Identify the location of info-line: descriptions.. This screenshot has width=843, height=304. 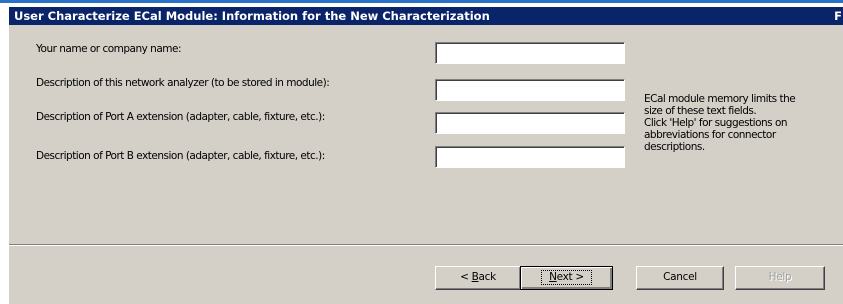
(674, 147).